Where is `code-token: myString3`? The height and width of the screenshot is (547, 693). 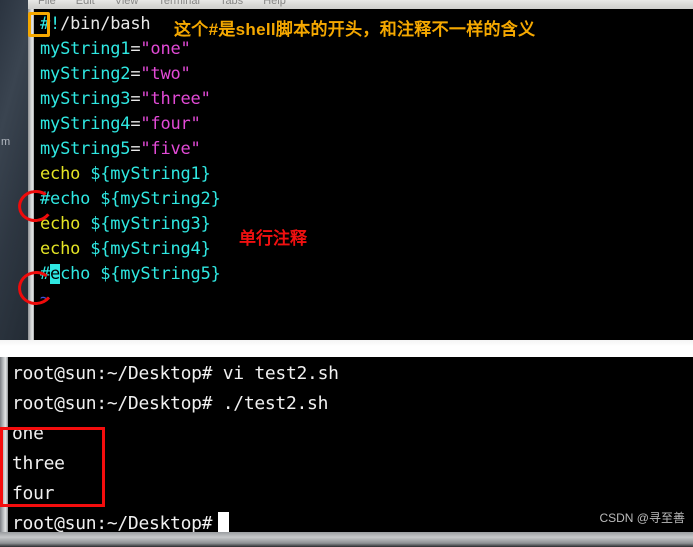 code-token: myString3 is located at coordinates (85, 99).